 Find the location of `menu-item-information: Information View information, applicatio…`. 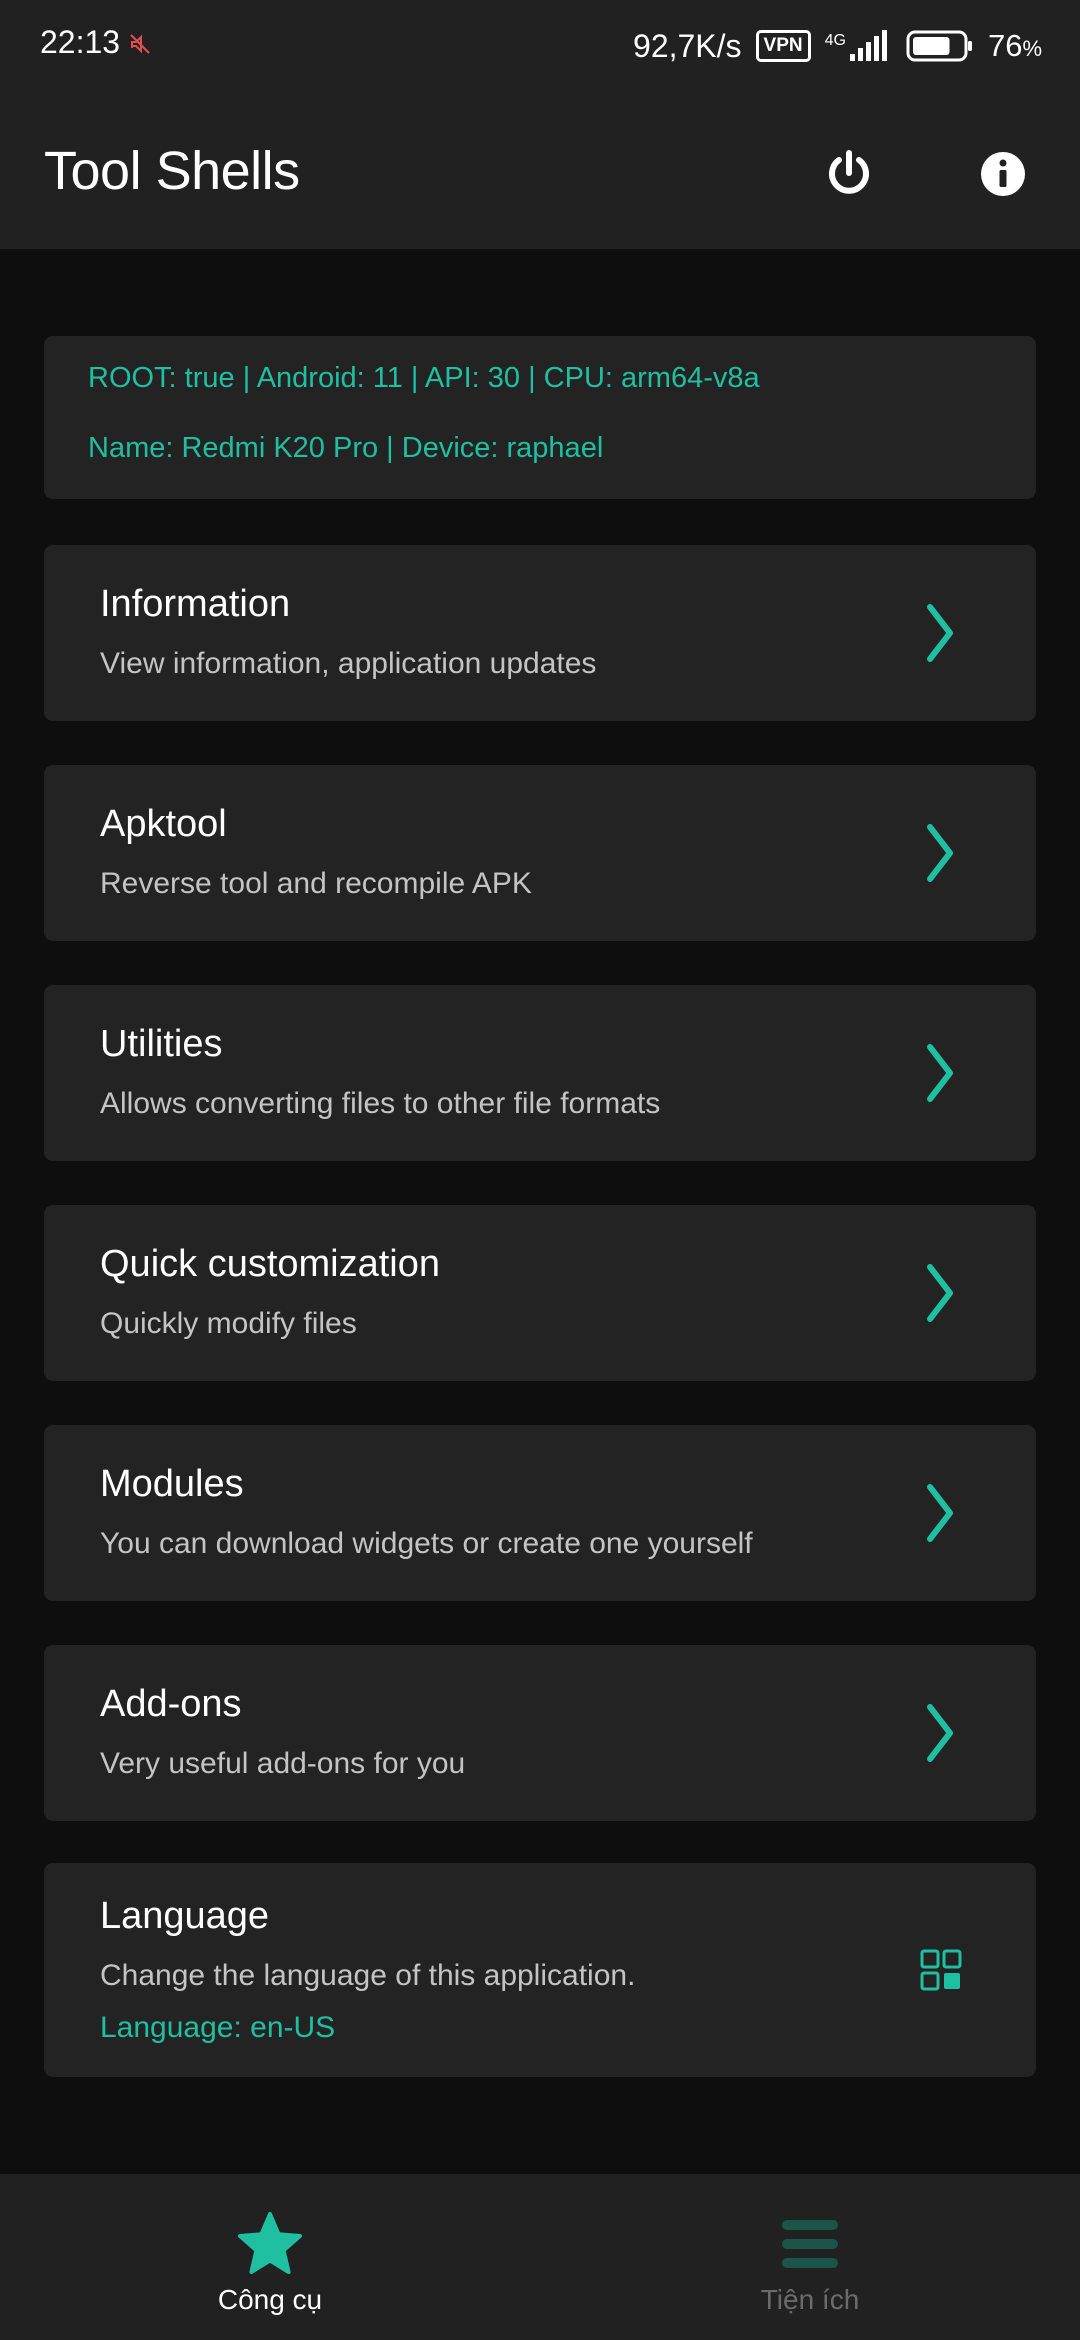

menu-item-information: Information View information, applicatio… is located at coordinates (540, 633).